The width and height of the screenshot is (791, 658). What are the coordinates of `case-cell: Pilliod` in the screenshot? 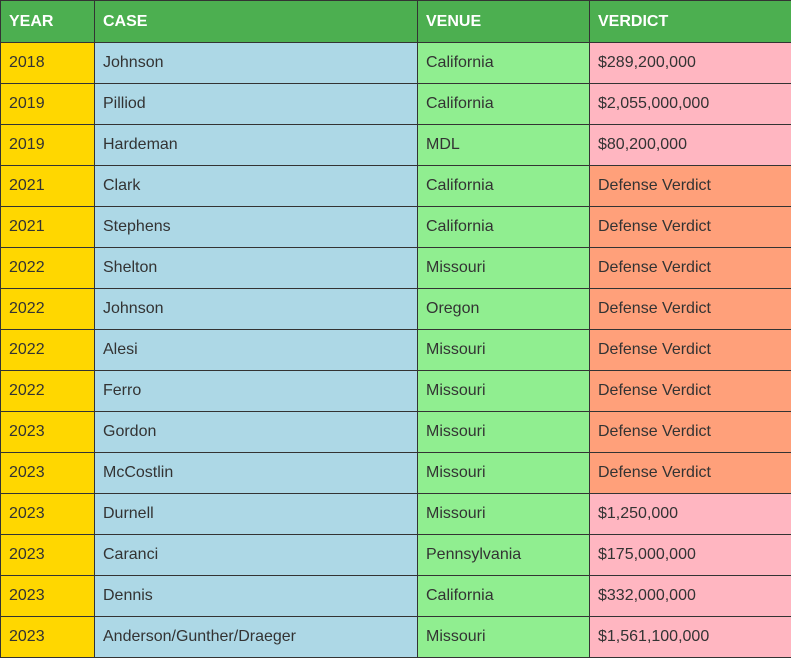 It's located at (256, 104).